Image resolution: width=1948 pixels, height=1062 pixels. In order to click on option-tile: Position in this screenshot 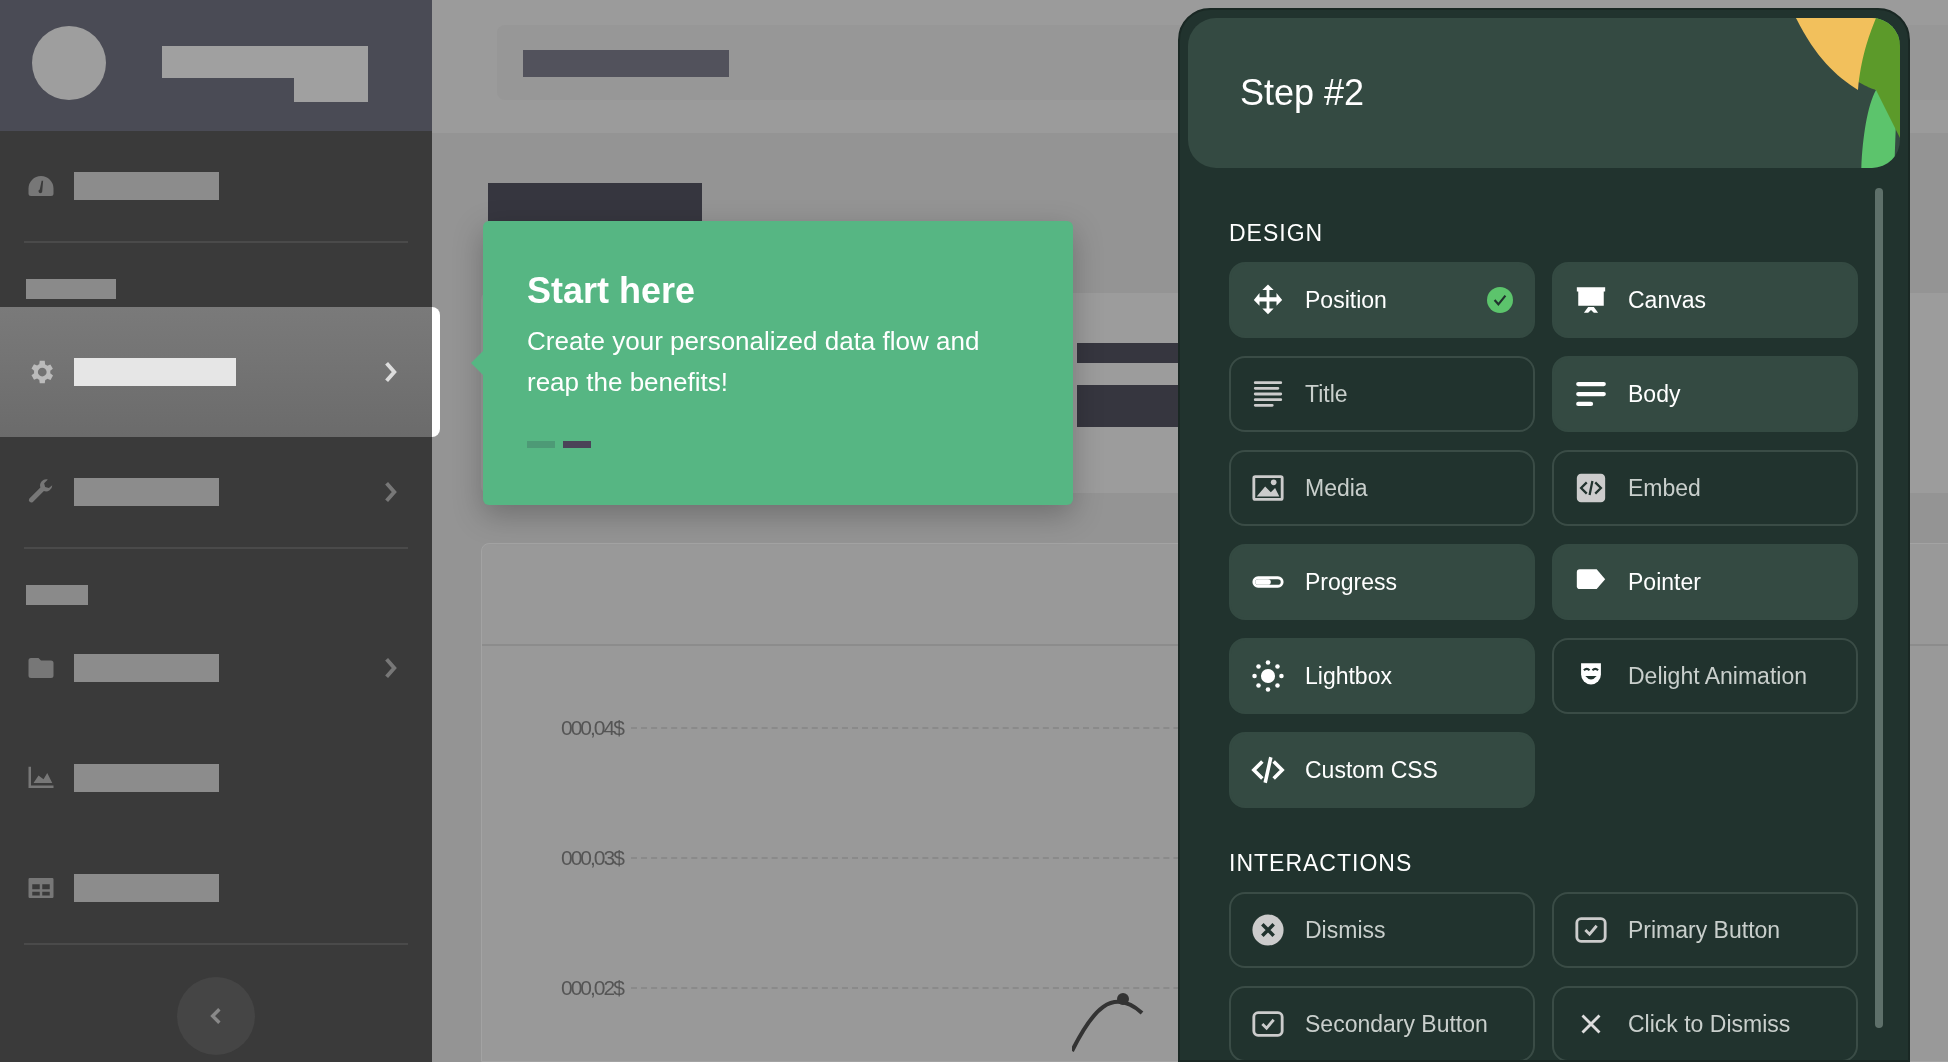, I will do `click(1382, 300)`.